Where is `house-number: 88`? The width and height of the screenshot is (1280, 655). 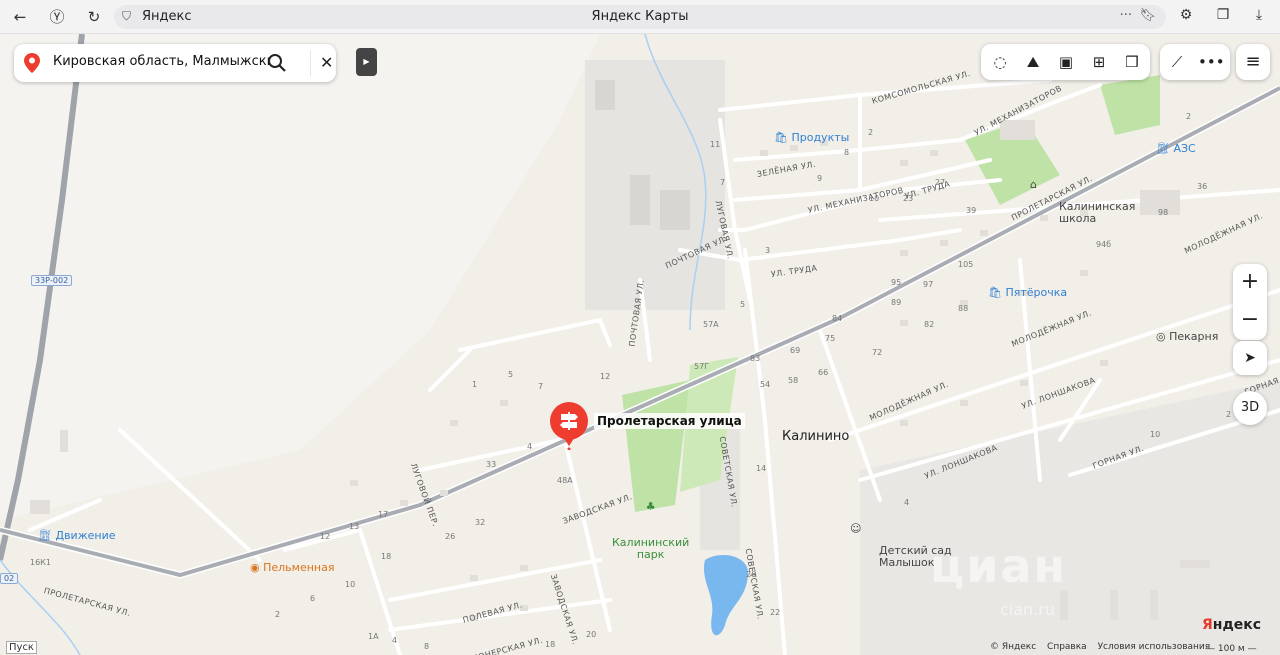 house-number: 88 is located at coordinates (963, 308).